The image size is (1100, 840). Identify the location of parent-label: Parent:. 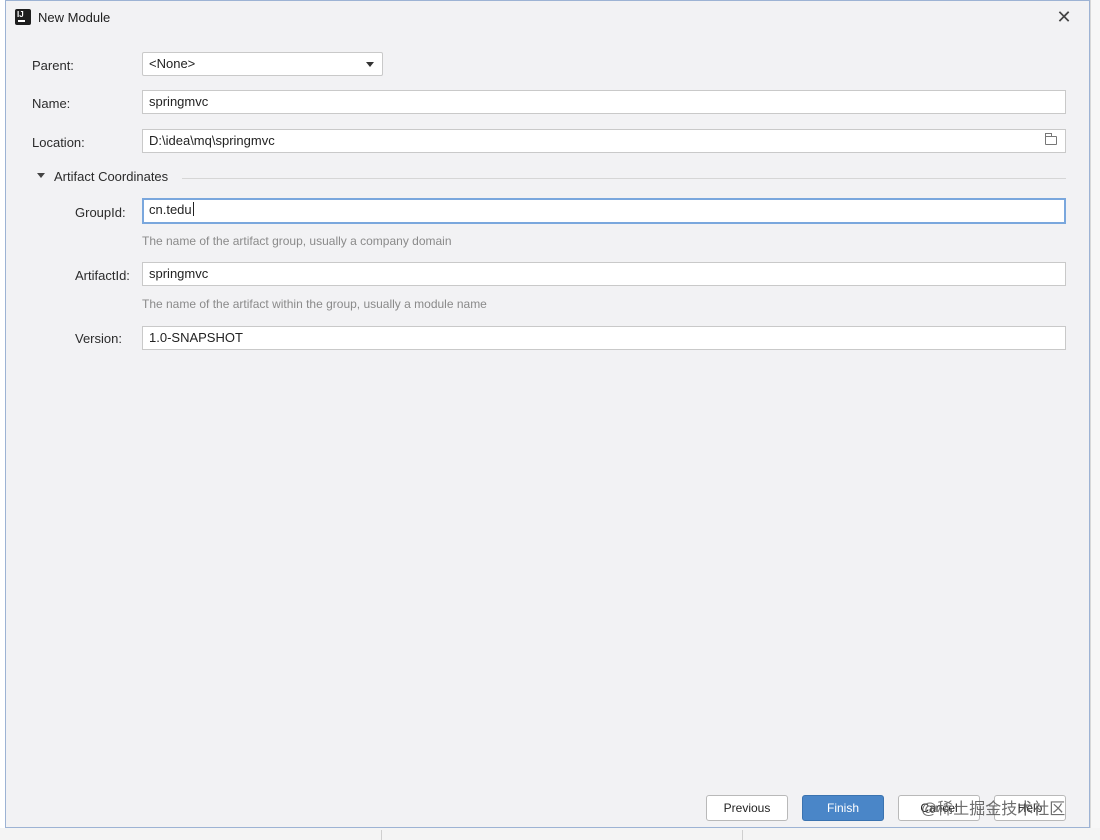
(53, 65).